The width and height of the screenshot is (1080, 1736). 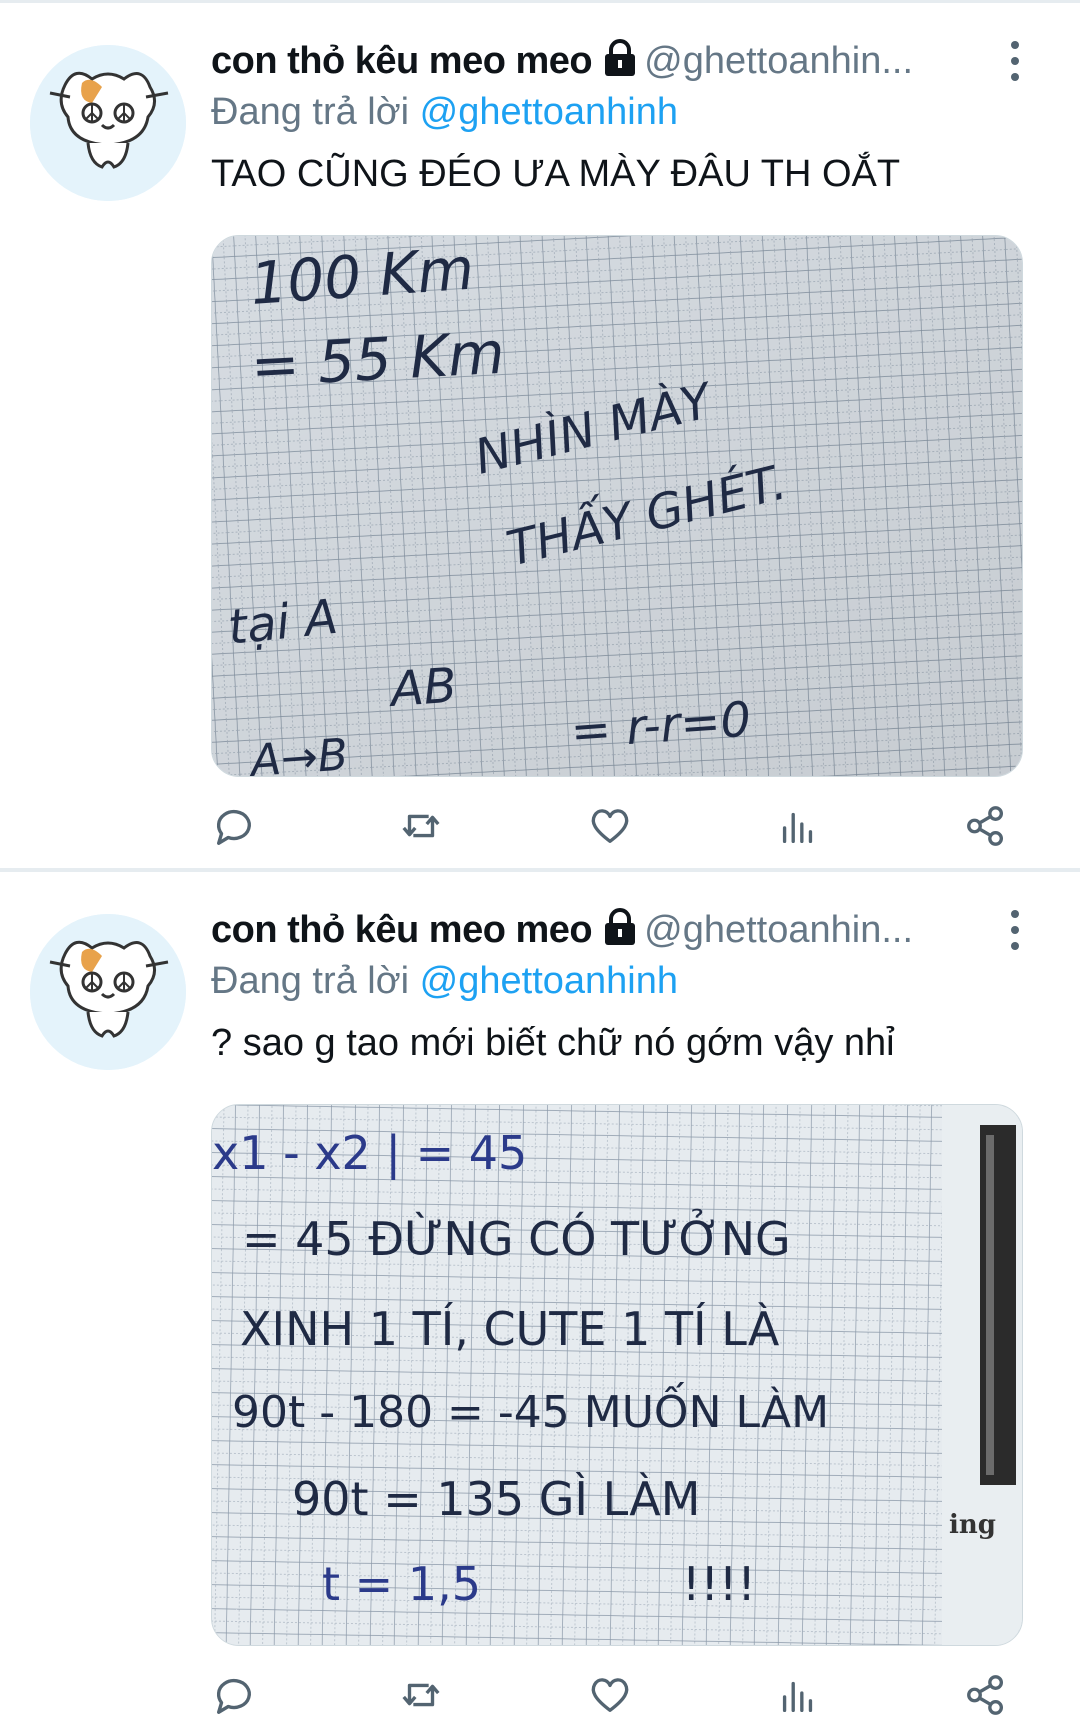 What do you see at coordinates (297, 752) in the screenshot?
I see `handwriting-line: A→B` at bounding box center [297, 752].